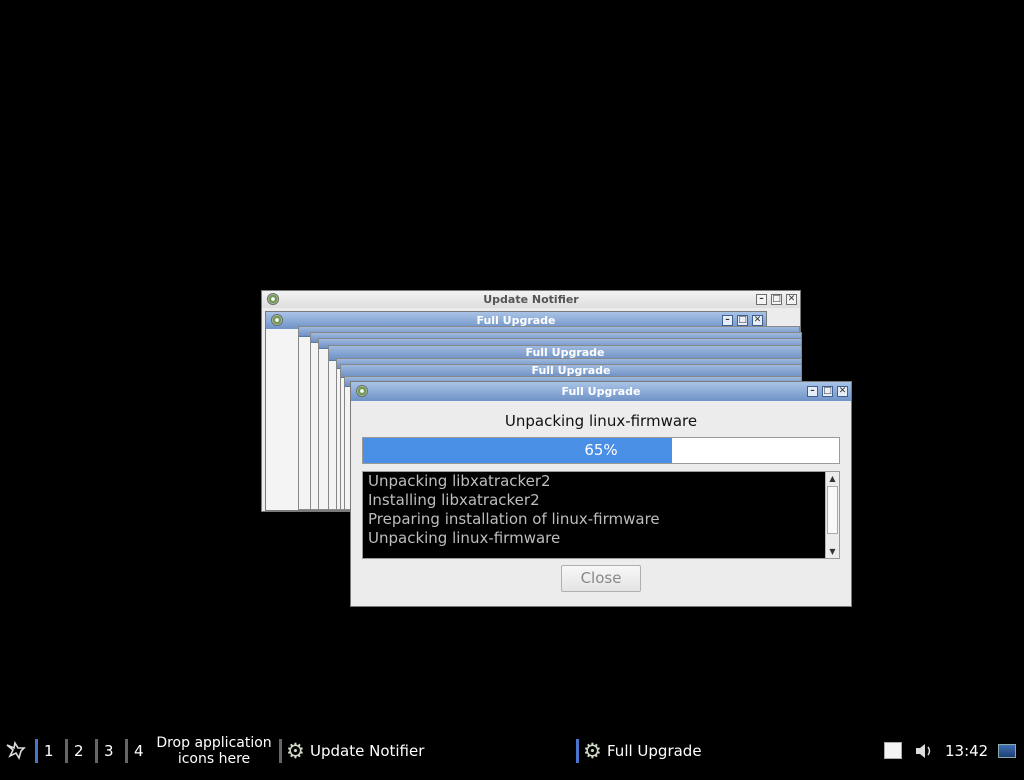 The width and height of the screenshot is (1024, 780). Describe the element at coordinates (459, 481) in the screenshot. I see `log-line: Unpacking libxatracker2` at that location.